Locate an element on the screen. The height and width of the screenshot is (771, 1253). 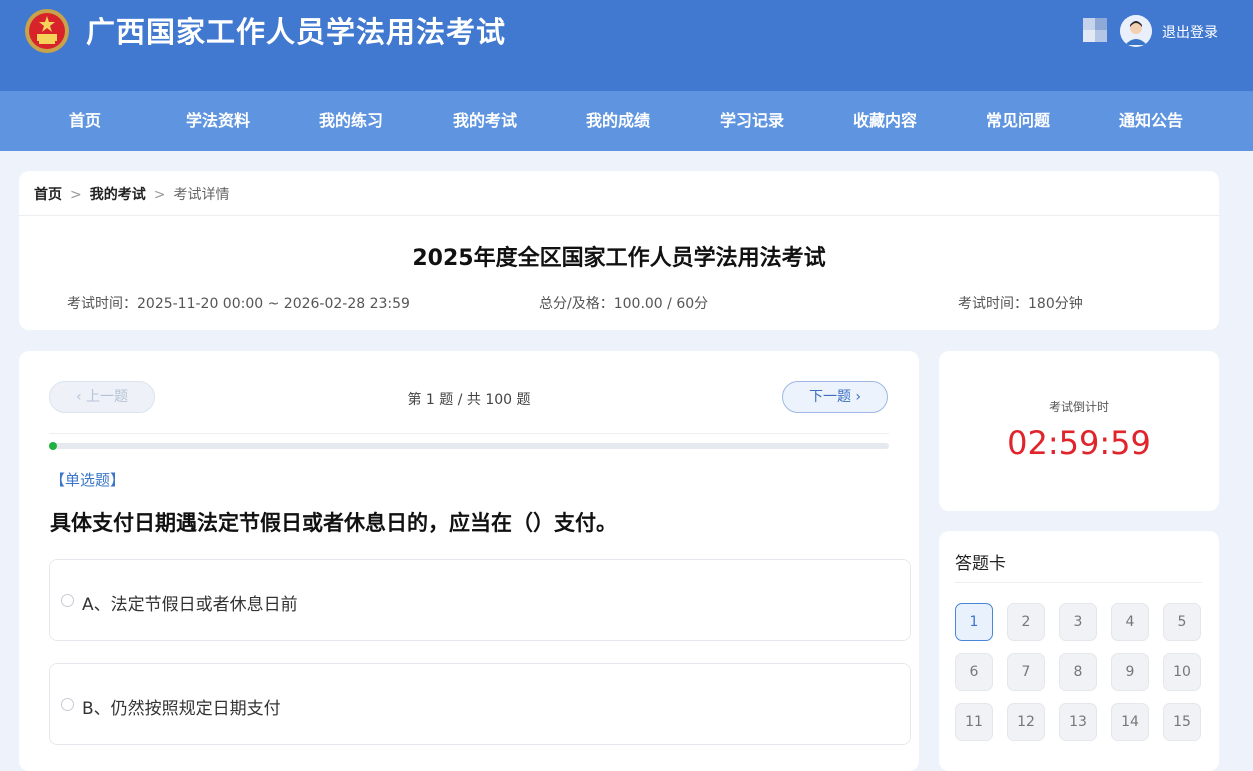
answer-card-number: 2 is located at coordinates (1026, 622).